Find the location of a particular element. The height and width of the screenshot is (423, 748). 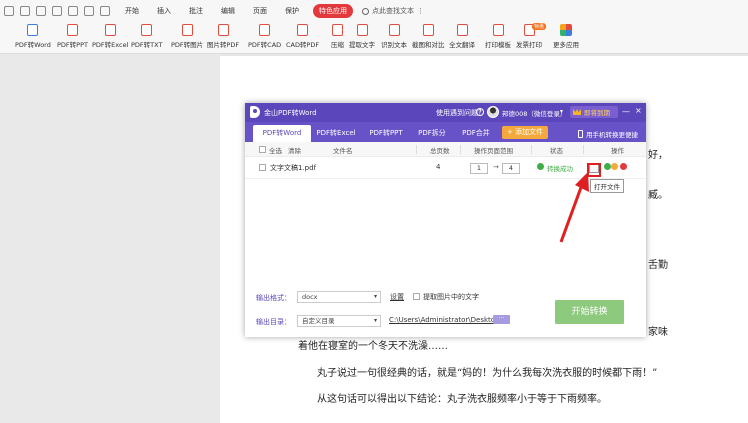

output-format-label: 输出格式： is located at coordinates (273, 298).